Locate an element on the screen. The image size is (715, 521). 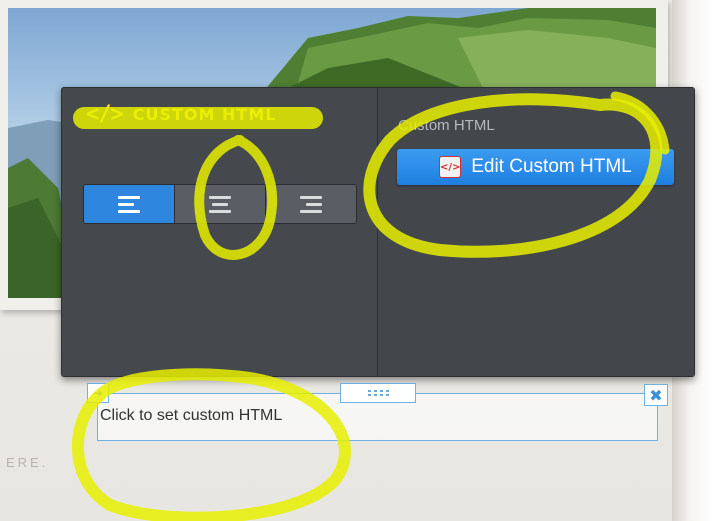
align-left-icon is located at coordinates (129, 204).